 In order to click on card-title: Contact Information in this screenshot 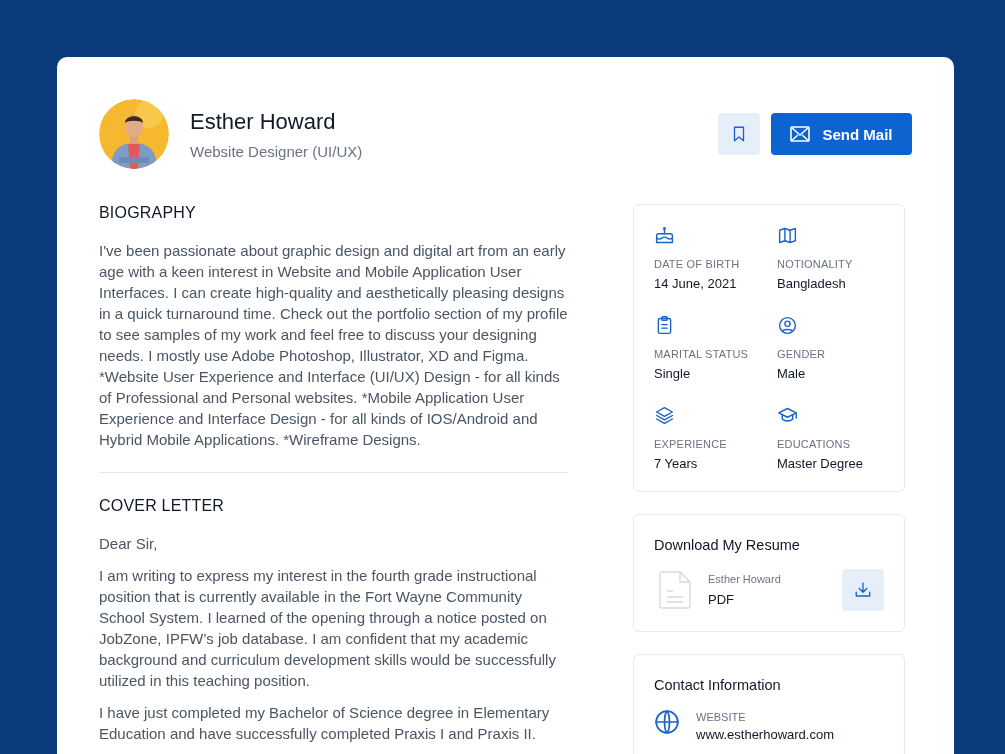, I will do `click(718, 685)`.